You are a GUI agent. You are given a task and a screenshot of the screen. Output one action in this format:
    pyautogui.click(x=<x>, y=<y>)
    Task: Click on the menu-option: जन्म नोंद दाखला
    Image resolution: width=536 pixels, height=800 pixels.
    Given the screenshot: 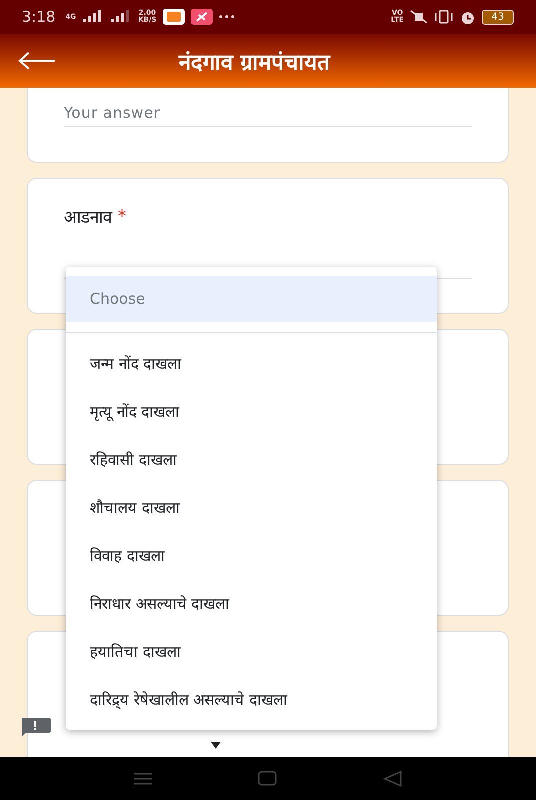 What is the action you would take?
    pyautogui.click(x=251, y=363)
    